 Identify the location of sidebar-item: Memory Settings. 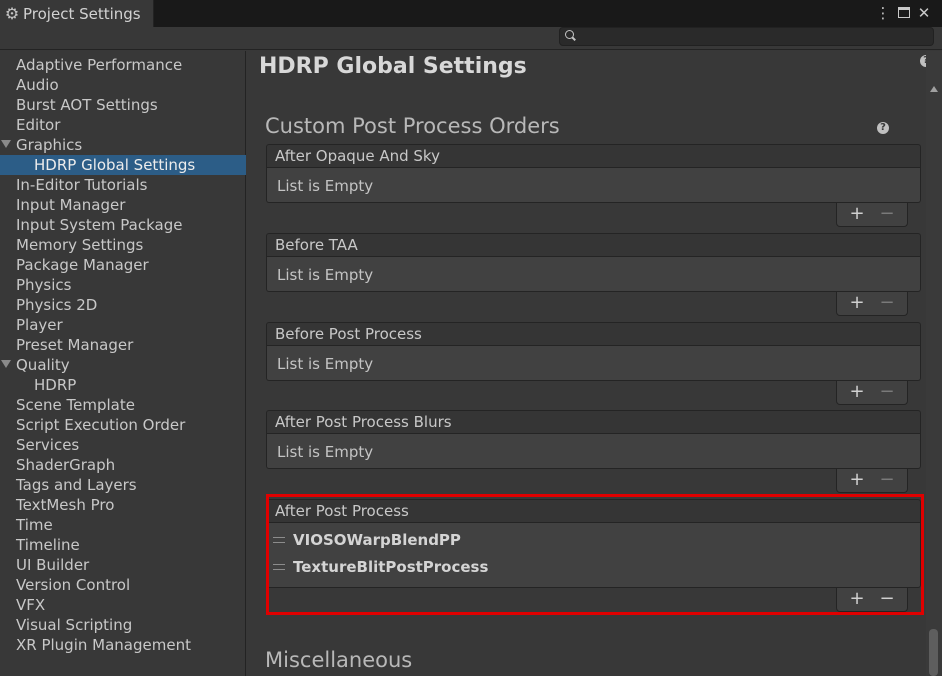
(123, 245).